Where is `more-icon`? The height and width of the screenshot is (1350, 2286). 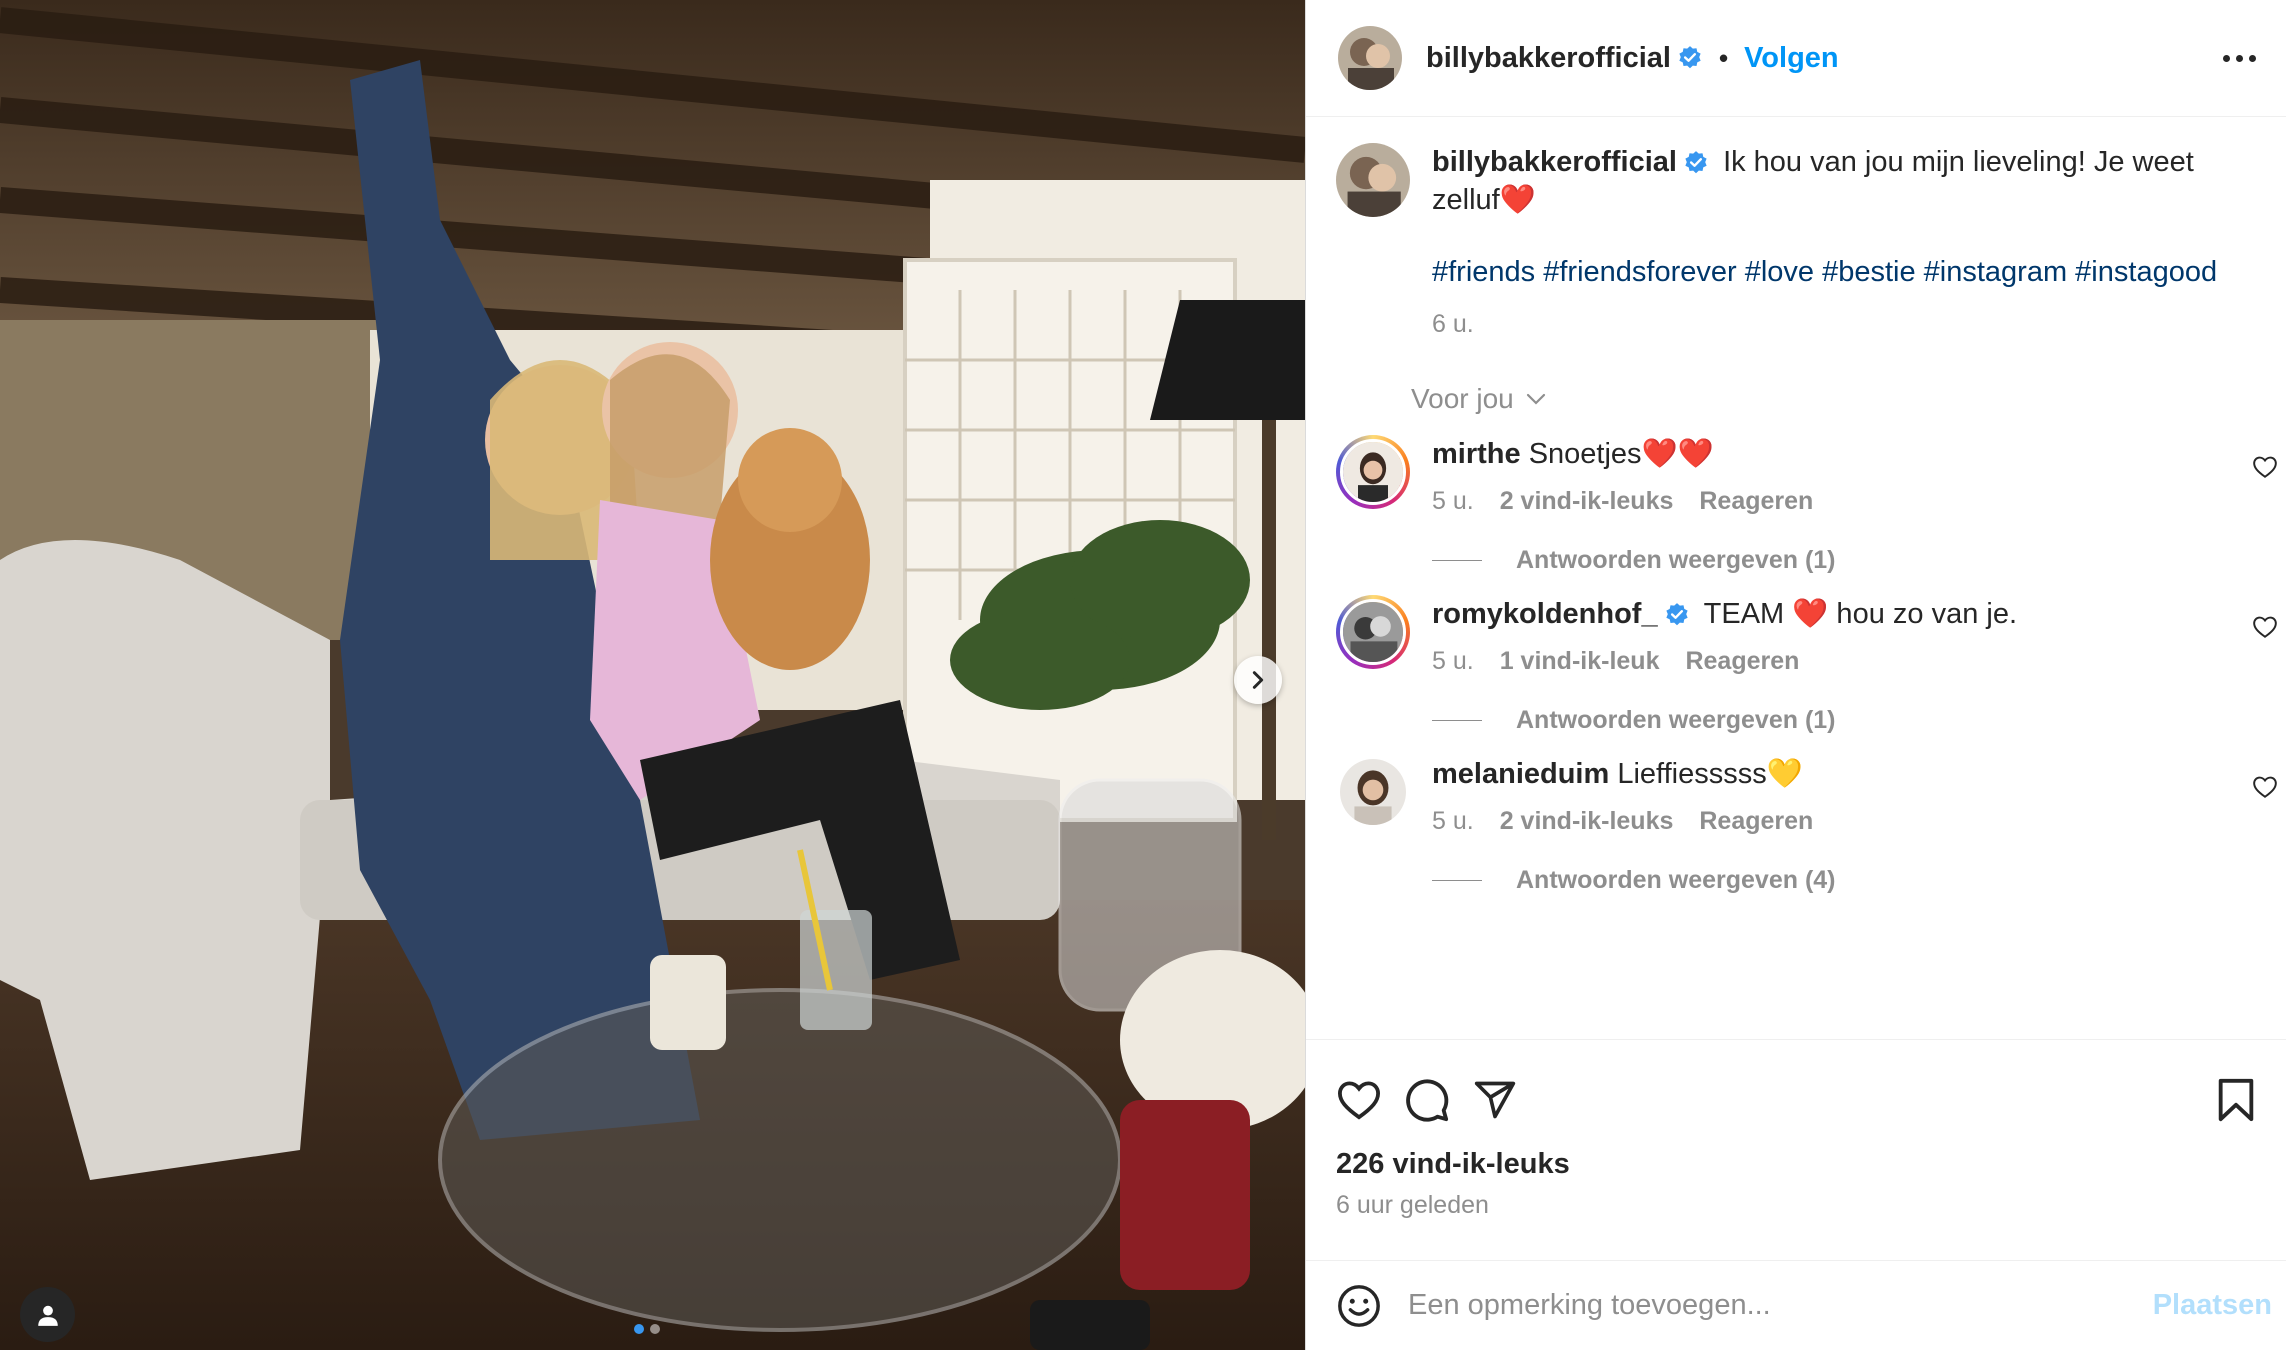
more-icon is located at coordinates (2226, 58).